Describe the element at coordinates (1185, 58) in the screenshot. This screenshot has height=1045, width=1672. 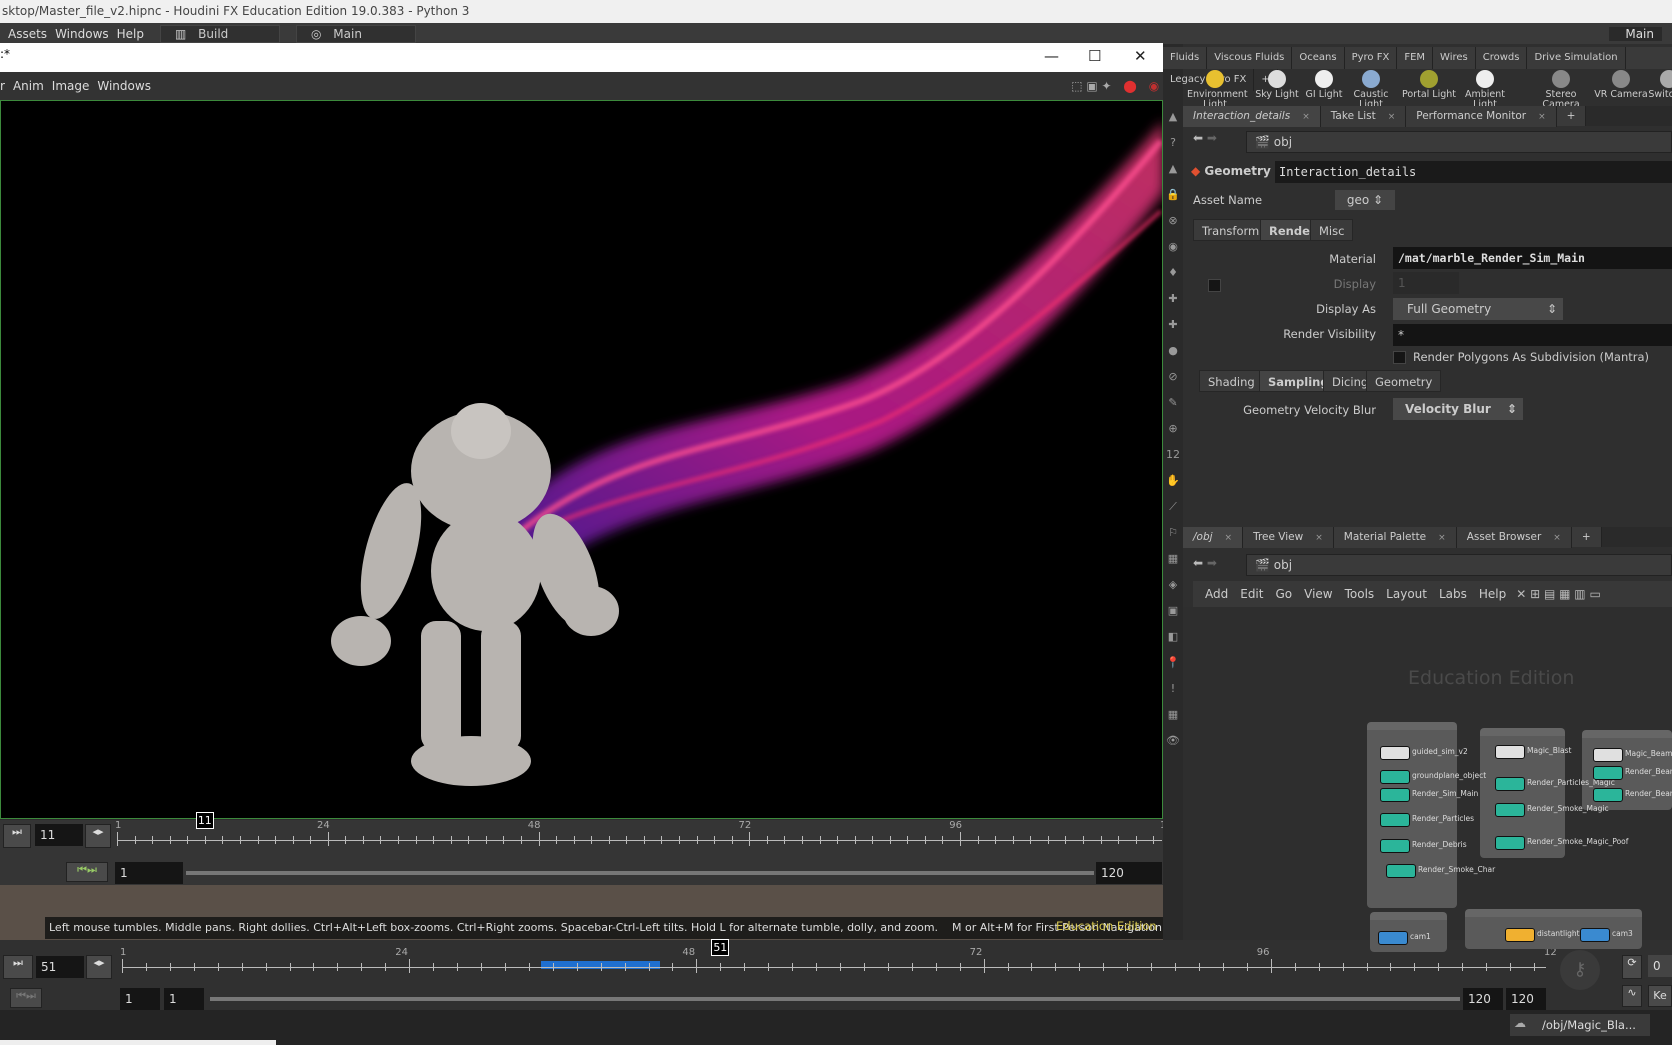
I see `shelf-tab-fluids: Fluids` at that location.